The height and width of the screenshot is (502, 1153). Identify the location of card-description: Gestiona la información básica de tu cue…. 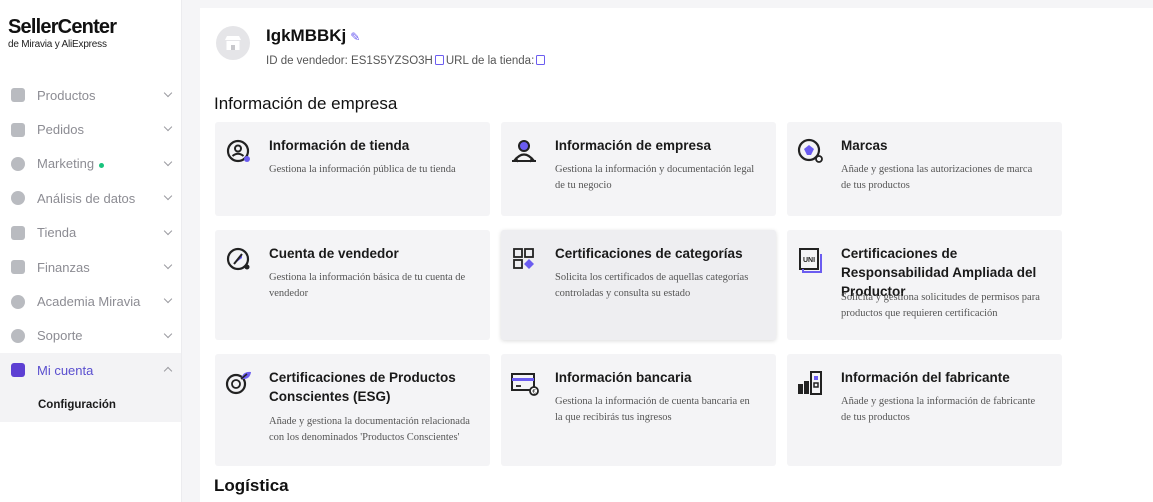
(367, 285).